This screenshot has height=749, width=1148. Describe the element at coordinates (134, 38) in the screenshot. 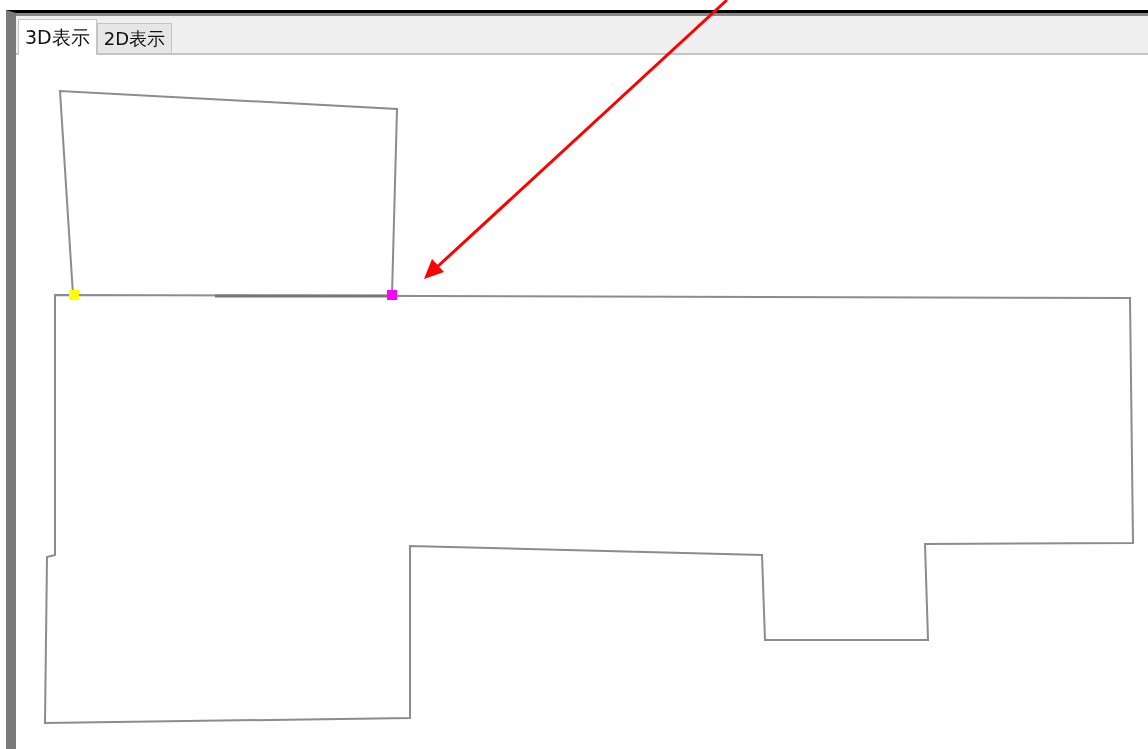

I see `view-tab: 2D表示` at that location.